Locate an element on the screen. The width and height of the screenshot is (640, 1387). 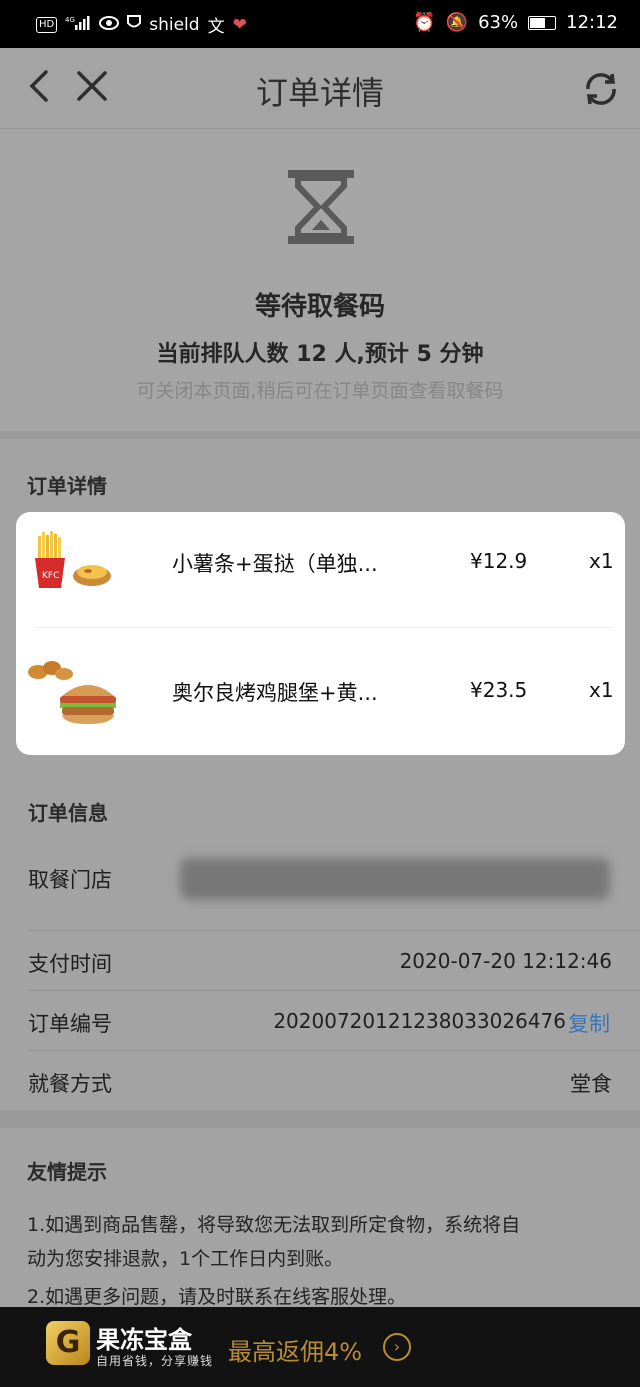
tips-label: 友情提示 is located at coordinates (67, 1172).